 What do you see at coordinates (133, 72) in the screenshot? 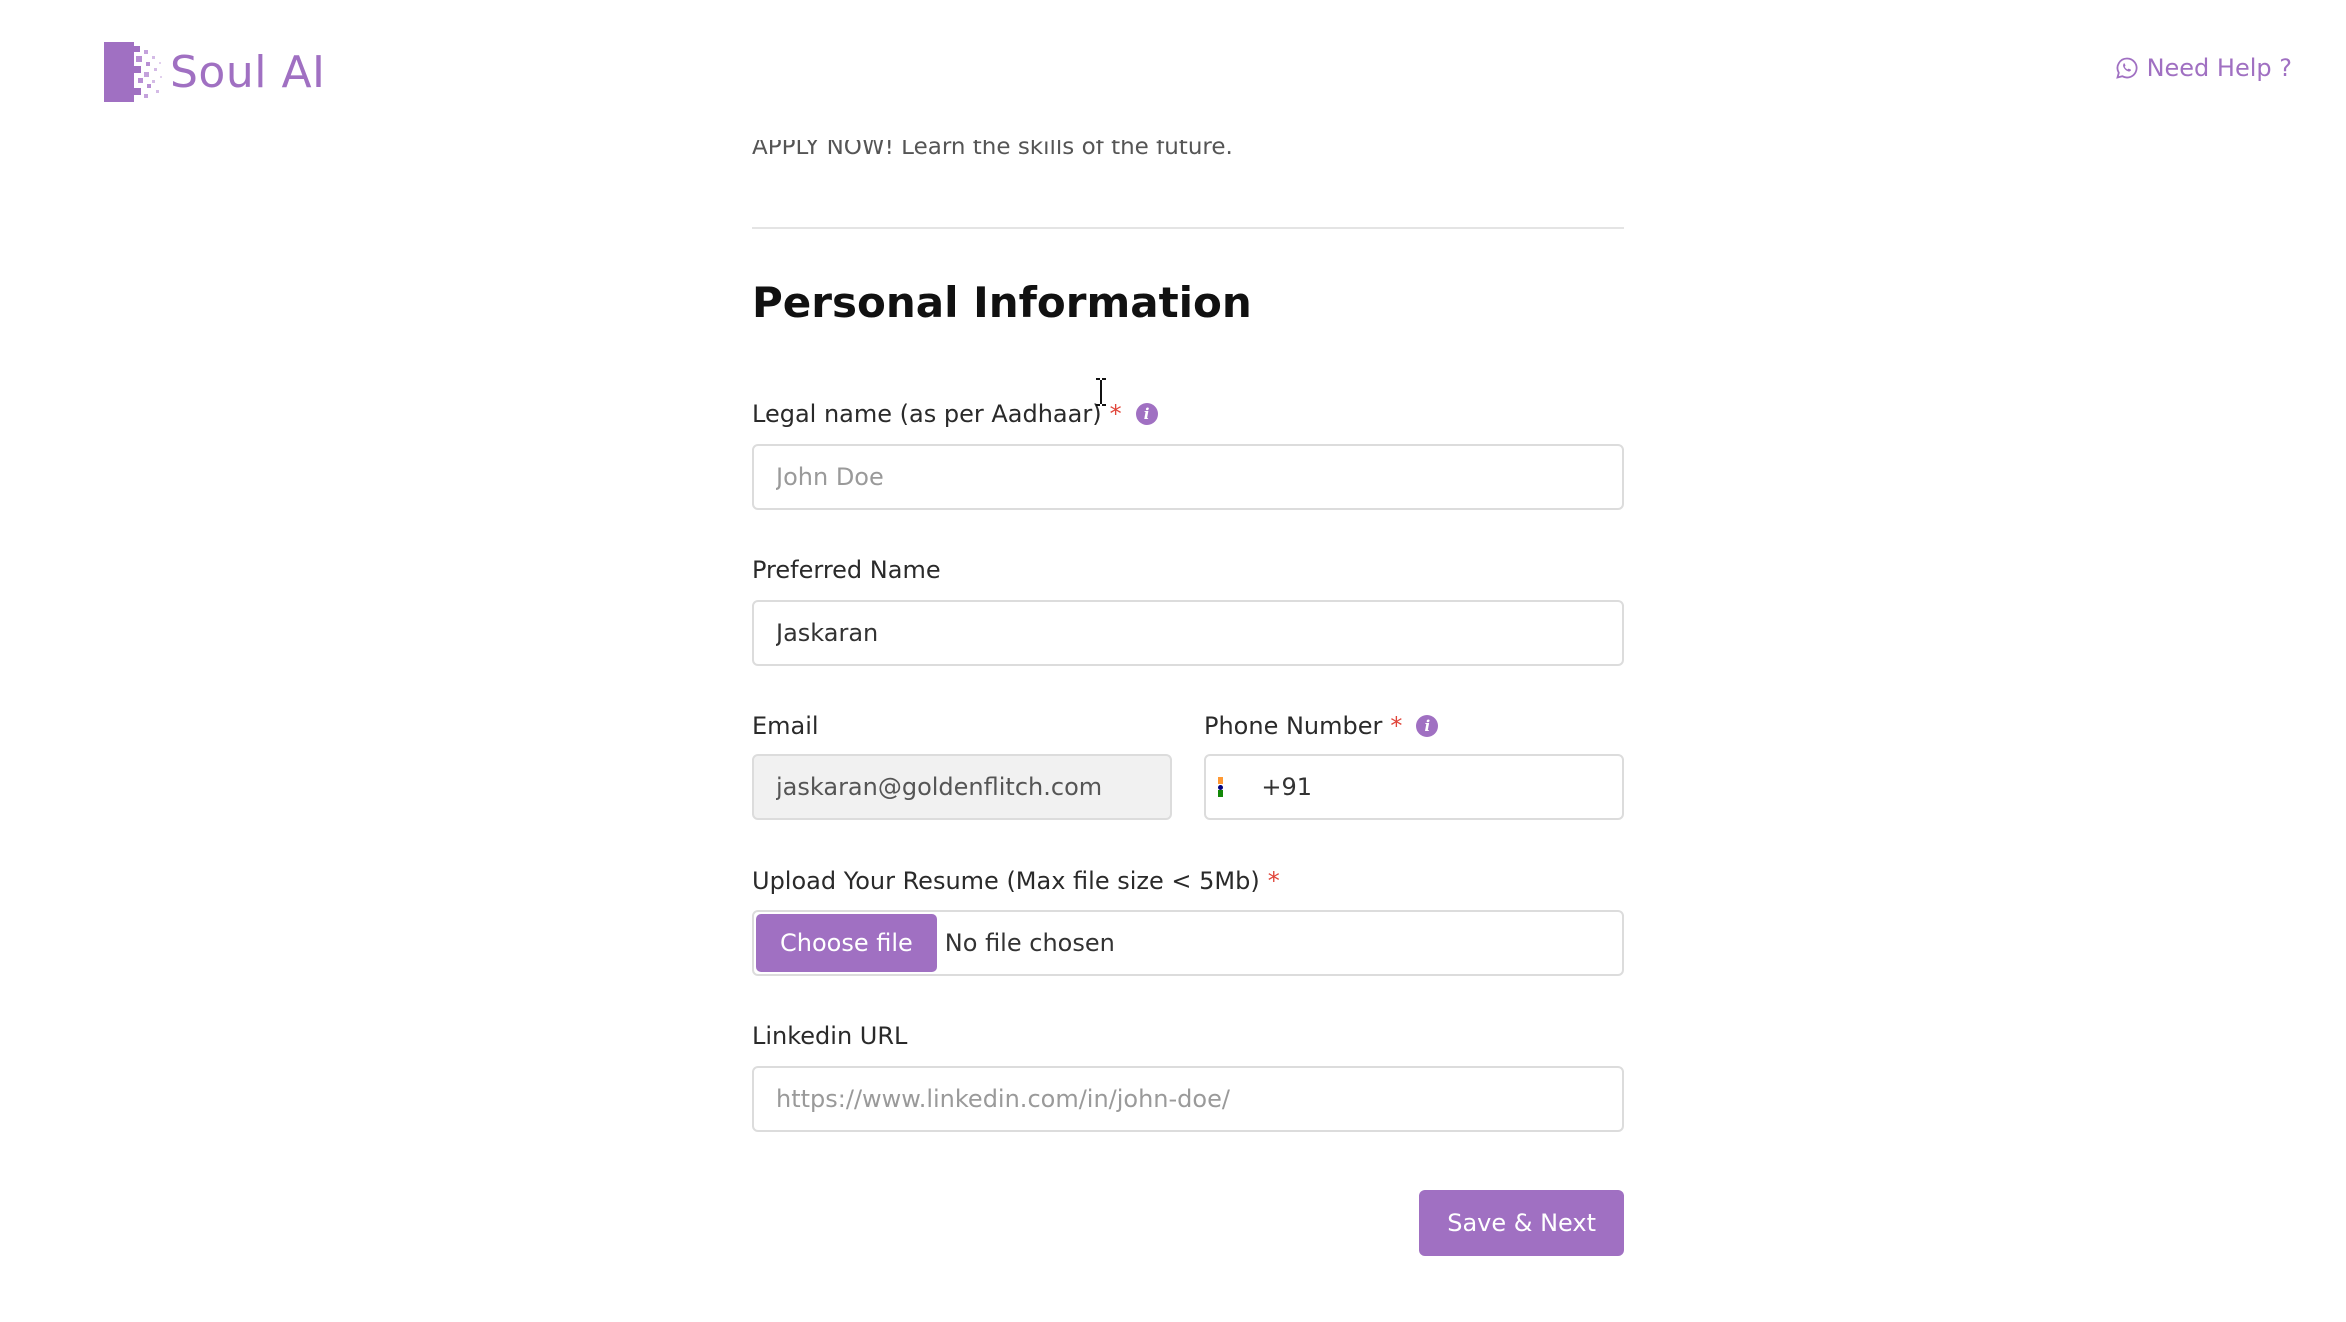
I see `pixel-mosaic-logo-icon` at bounding box center [133, 72].